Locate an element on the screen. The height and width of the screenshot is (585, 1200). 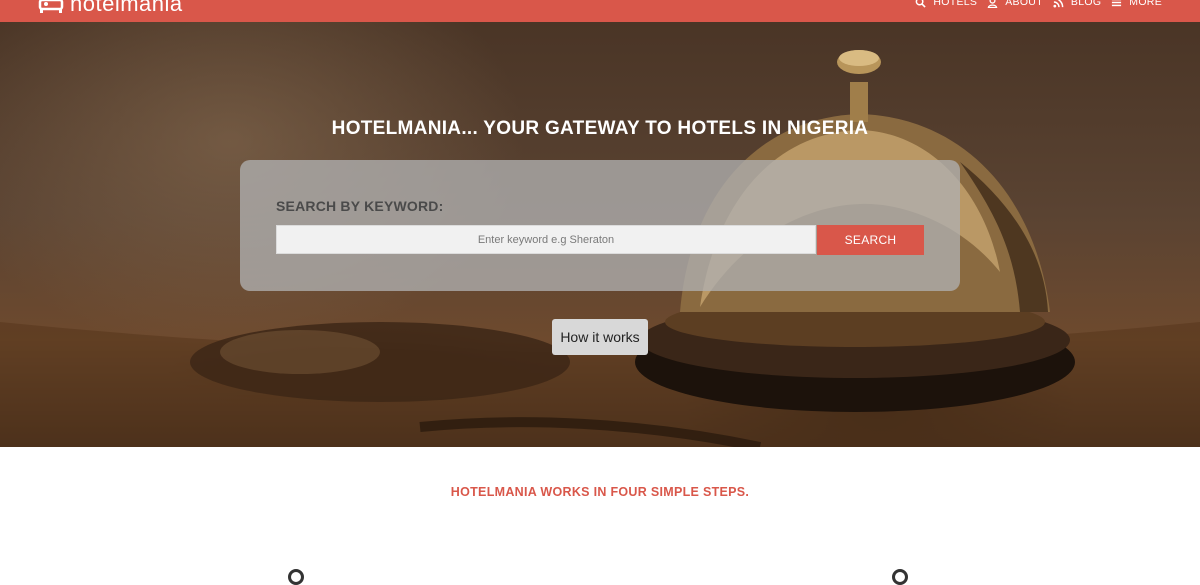
nav-label-blog: BLOG is located at coordinates (1086, 4).